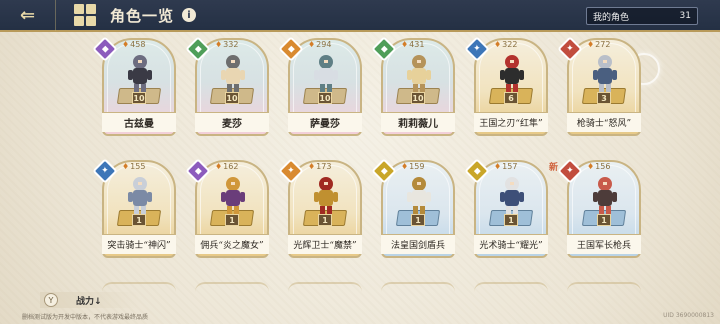 This screenshot has height=324, width=720. What do you see at coordinates (138, 166) in the screenshot?
I see `power-number: 155` at bounding box center [138, 166].